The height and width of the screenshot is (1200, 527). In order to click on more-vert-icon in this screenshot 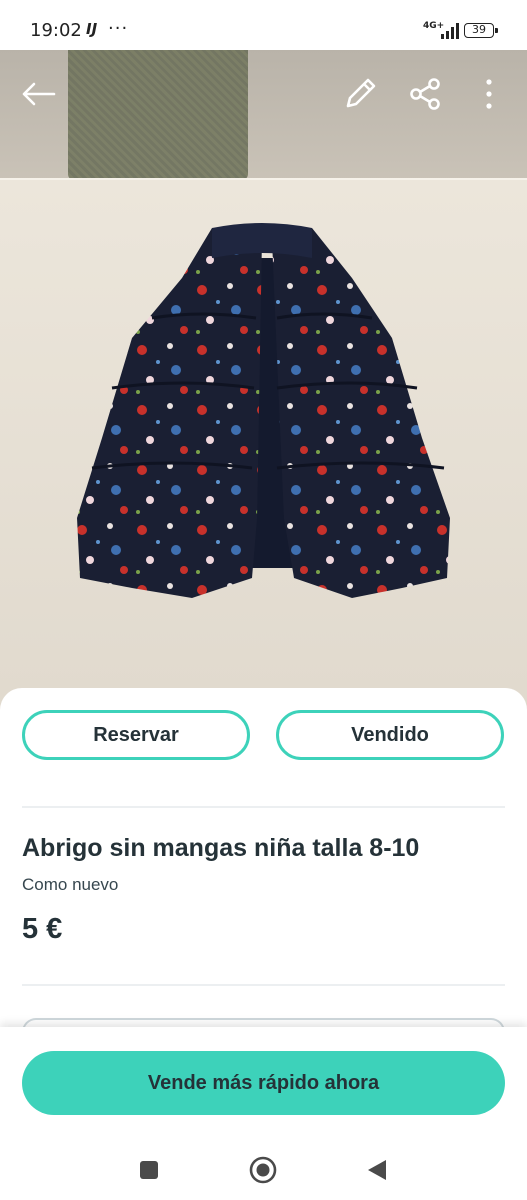, I will do `click(489, 94)`.